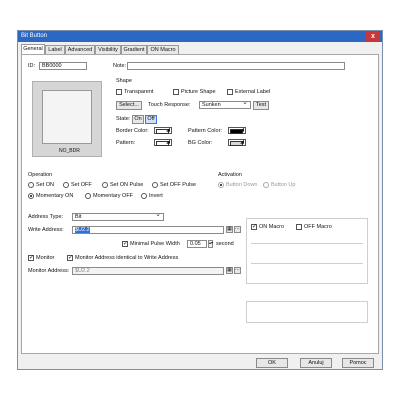  I want to click on shape-group-title: Shape, so click(124, 81).